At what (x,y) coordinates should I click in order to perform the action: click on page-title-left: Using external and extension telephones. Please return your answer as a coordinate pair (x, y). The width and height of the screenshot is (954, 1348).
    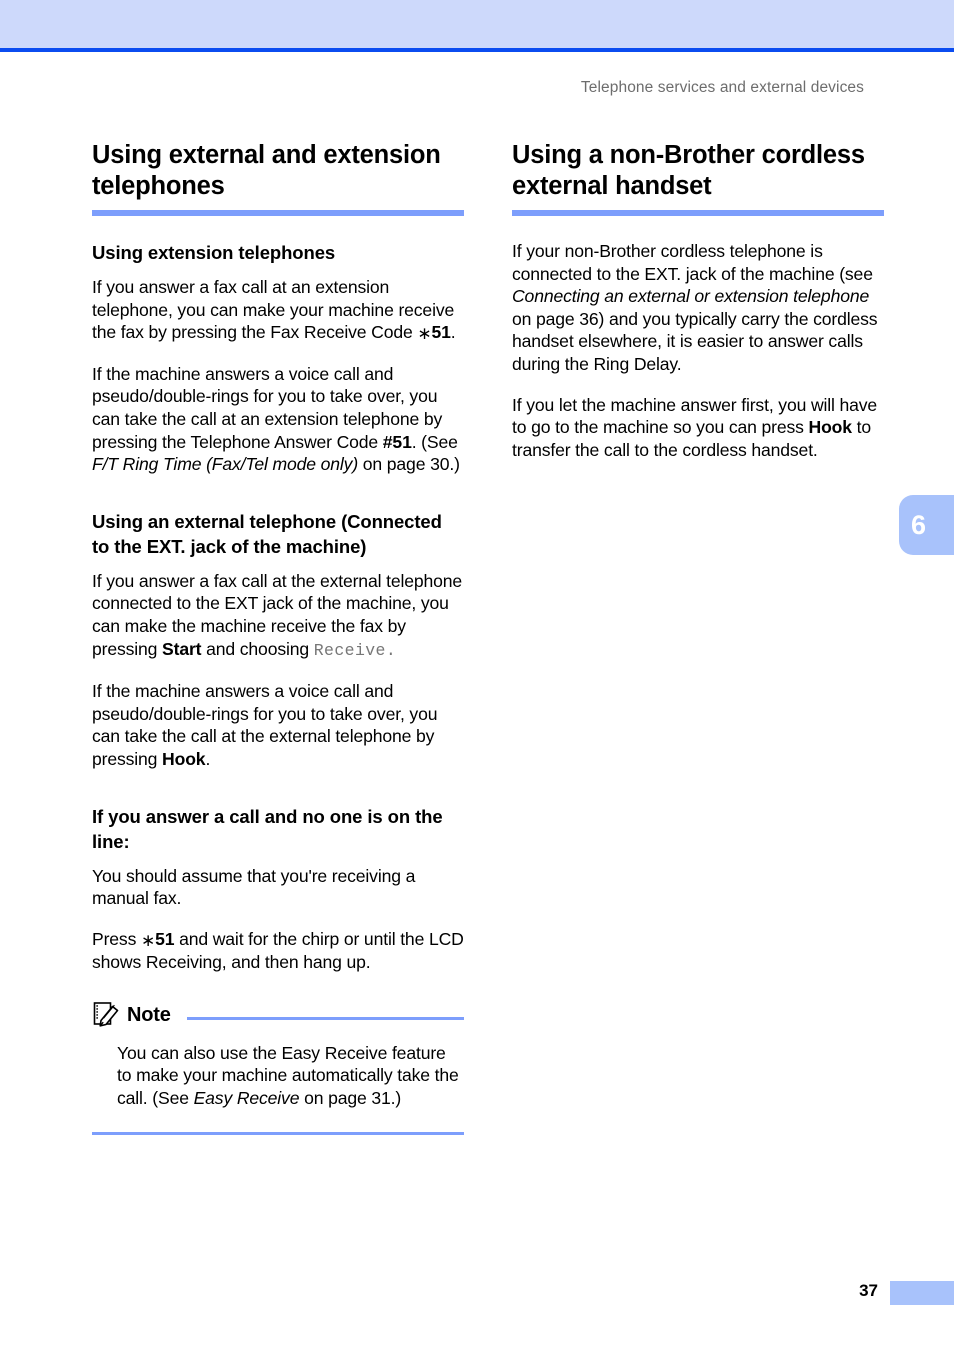
    Looking at the image, I should click on (266, 170).